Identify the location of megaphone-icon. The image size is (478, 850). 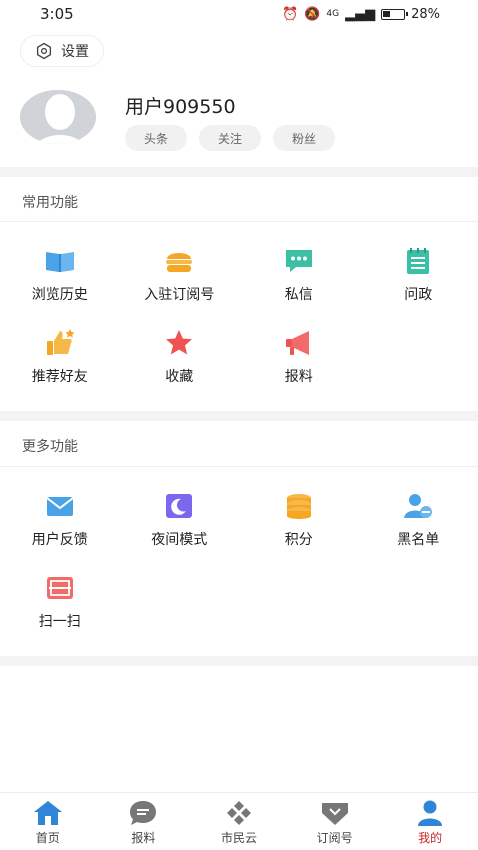
(297, 343).